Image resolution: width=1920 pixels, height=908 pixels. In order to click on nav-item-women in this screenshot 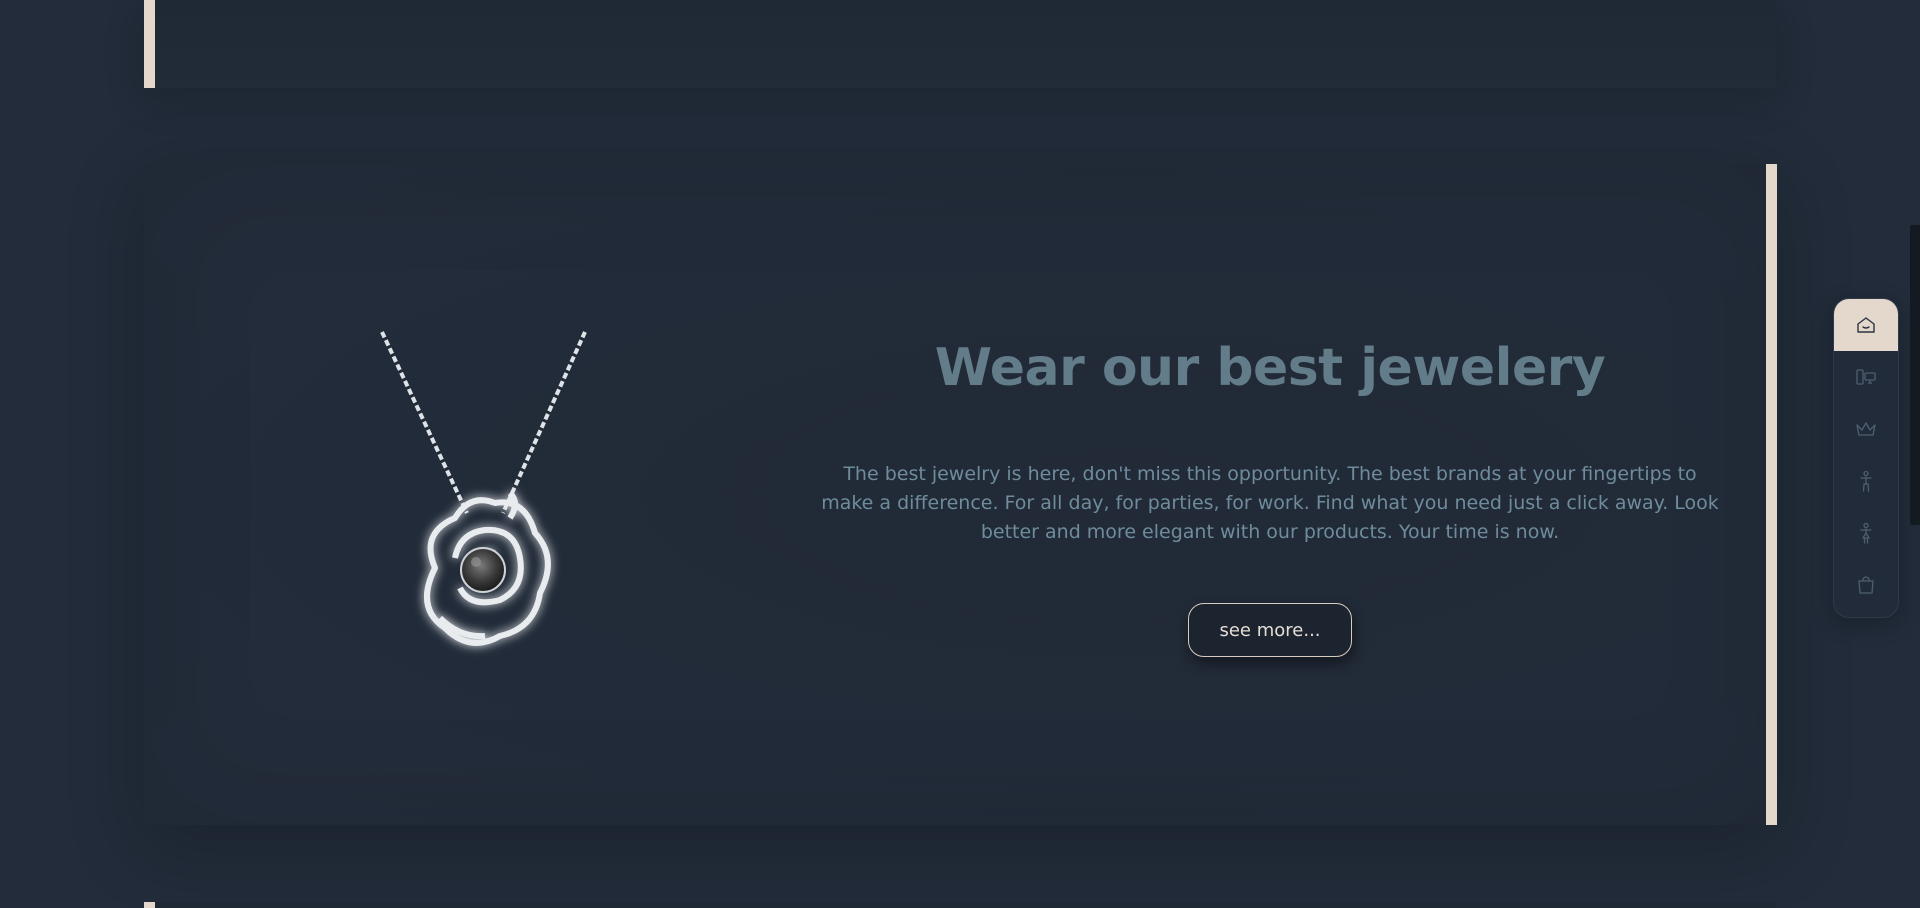, I will do `click(1866, 533)`.